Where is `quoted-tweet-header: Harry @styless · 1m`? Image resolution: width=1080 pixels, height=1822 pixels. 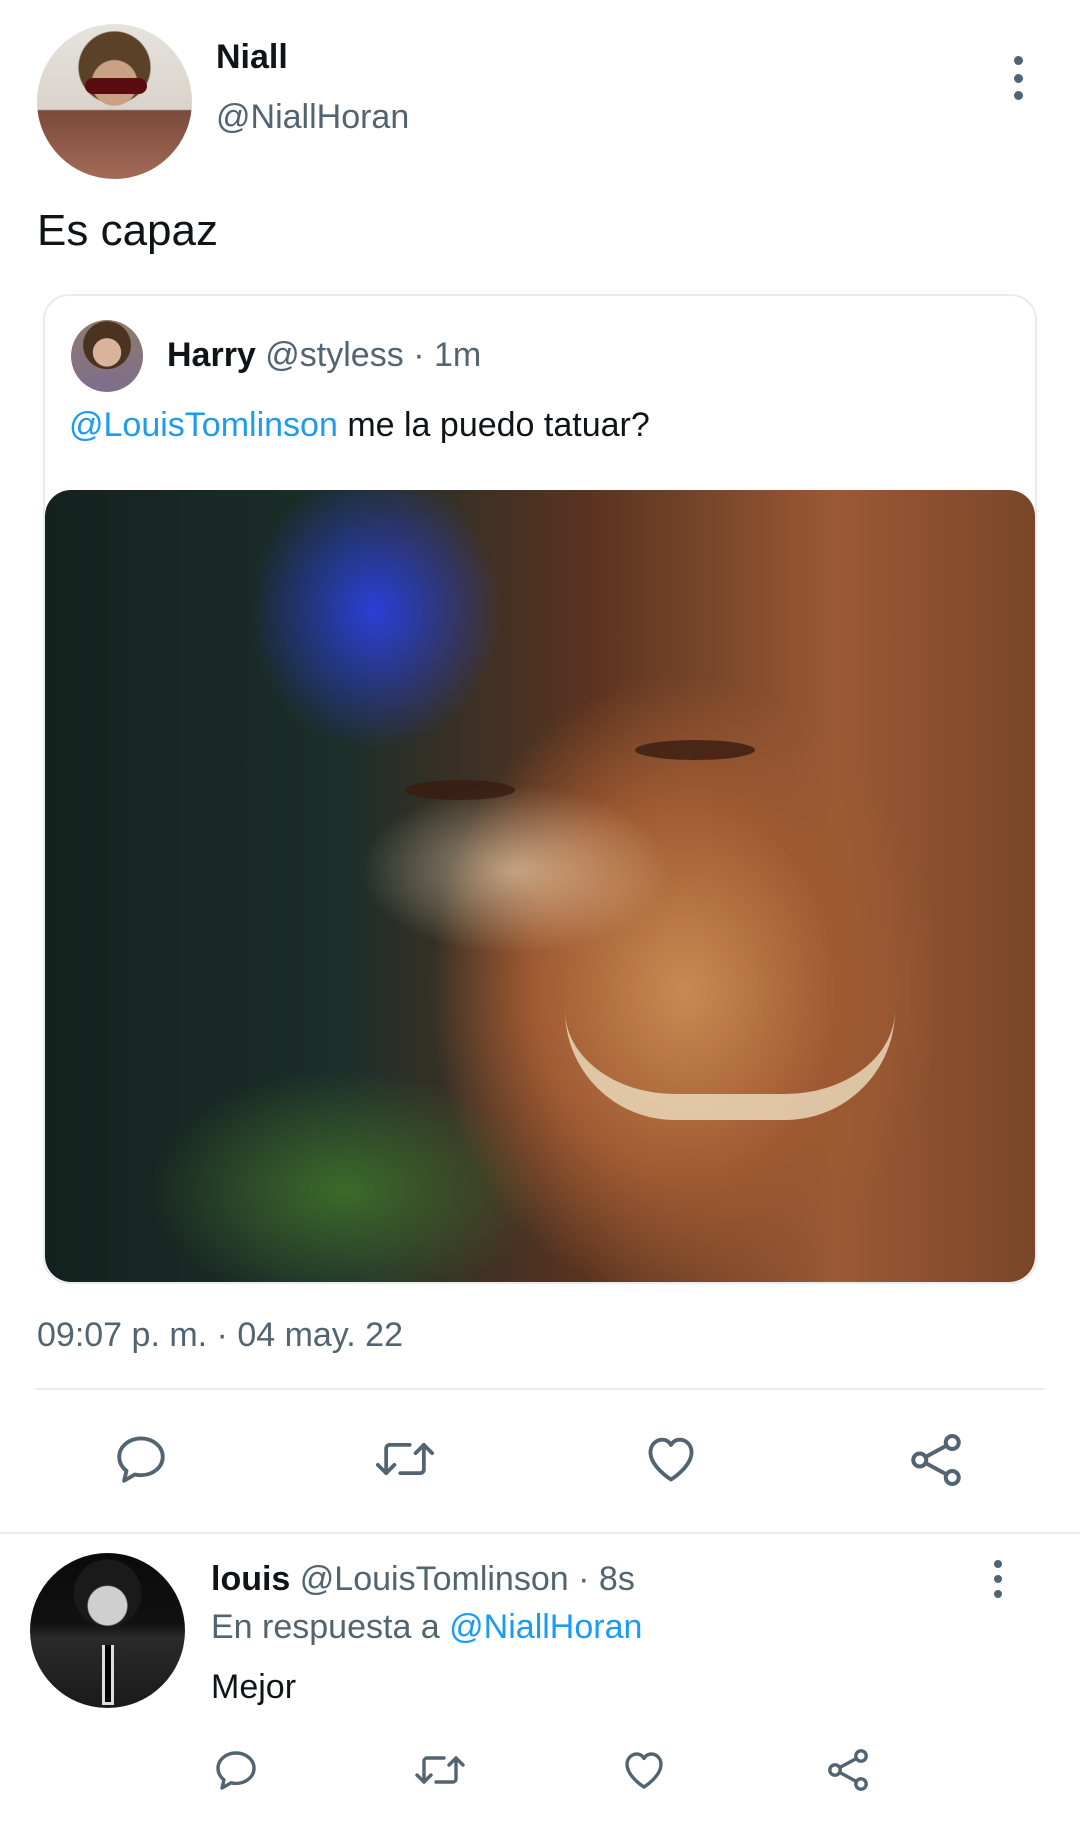 quoted-tweet-header: Harry @styless · 1m is located at coordinates (324, 355).